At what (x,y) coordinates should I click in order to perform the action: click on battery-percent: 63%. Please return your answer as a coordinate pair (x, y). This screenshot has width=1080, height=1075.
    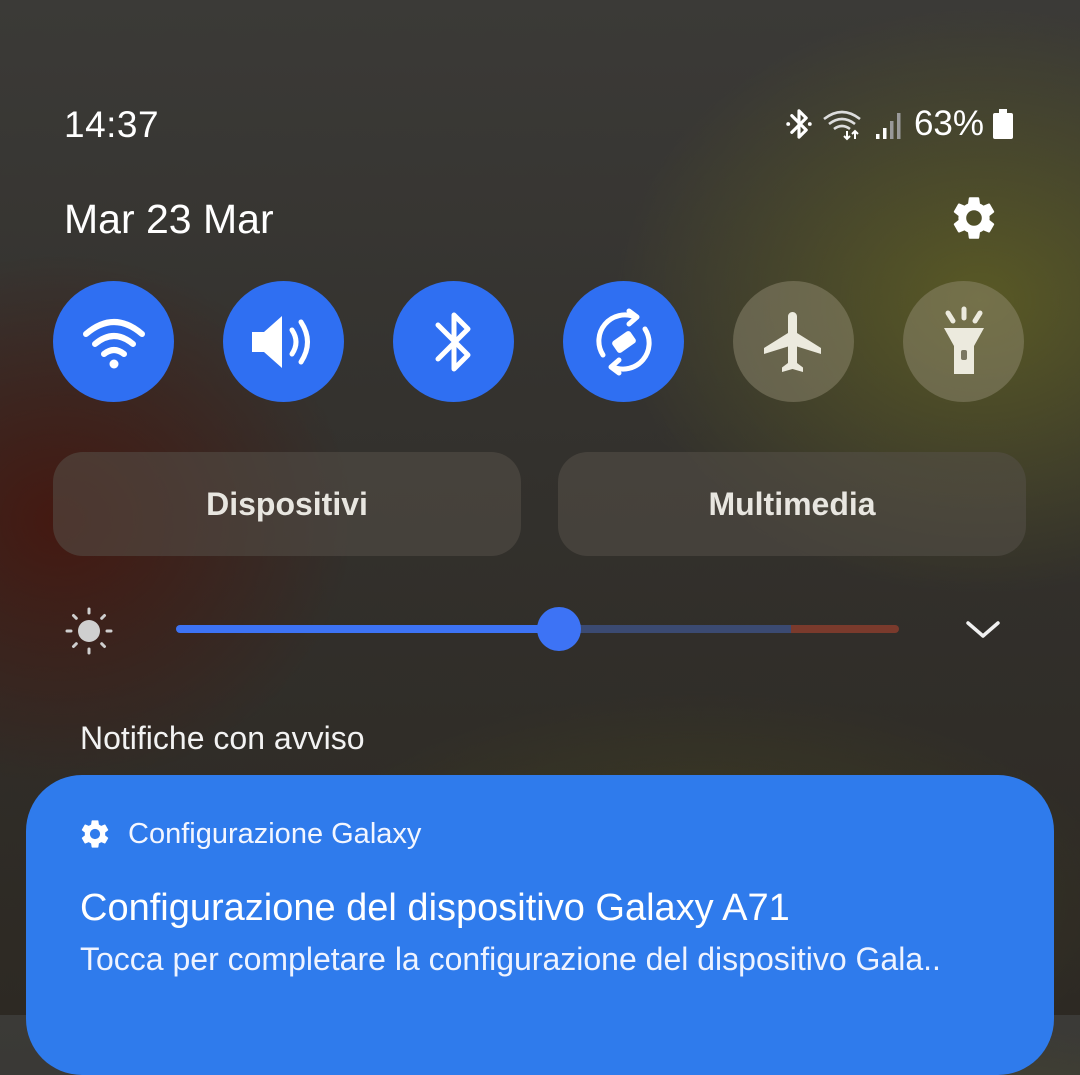
    Looking at the image, I should click on (948, 123).